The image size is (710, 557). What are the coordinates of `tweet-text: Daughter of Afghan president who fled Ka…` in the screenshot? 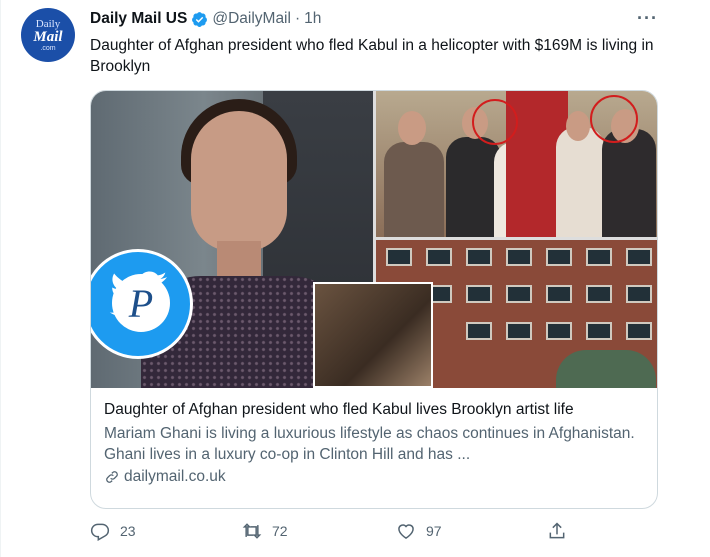 It's located at (372, 56).